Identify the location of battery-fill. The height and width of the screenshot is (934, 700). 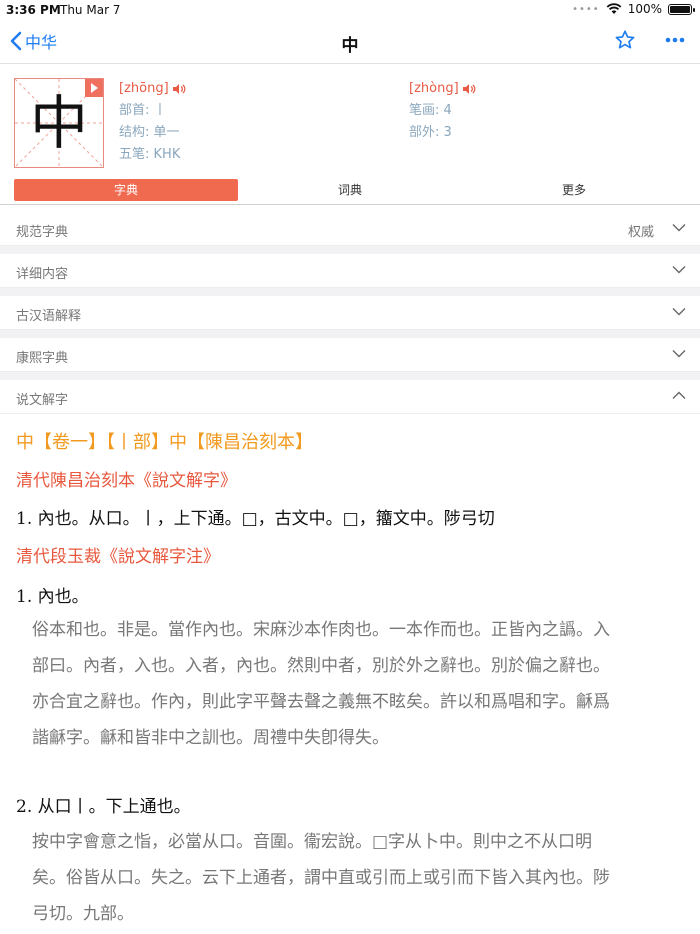
(680, 9).